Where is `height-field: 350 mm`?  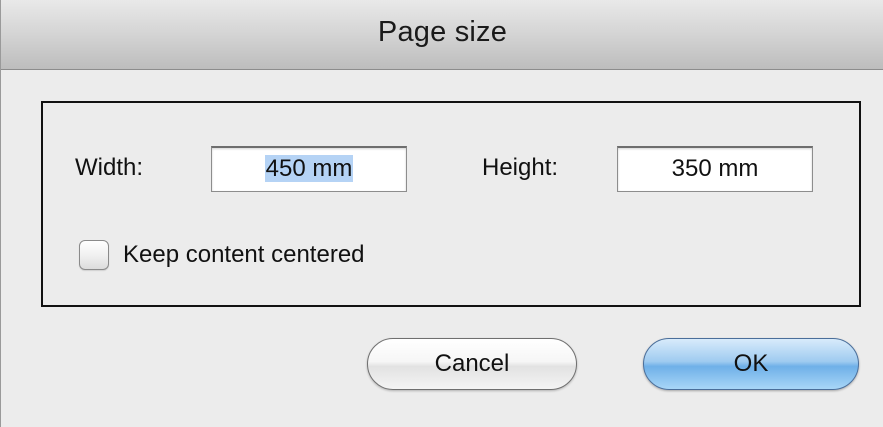
height-field: 350 mm is located at coordinates (715, 169).